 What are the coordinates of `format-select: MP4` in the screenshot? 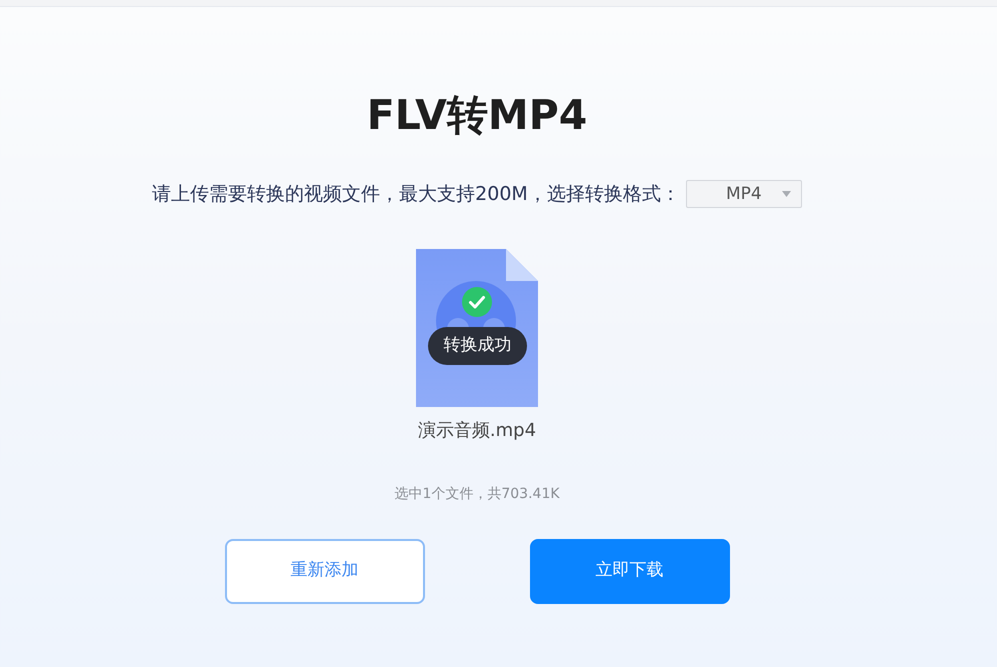 It's located at (744, 194).